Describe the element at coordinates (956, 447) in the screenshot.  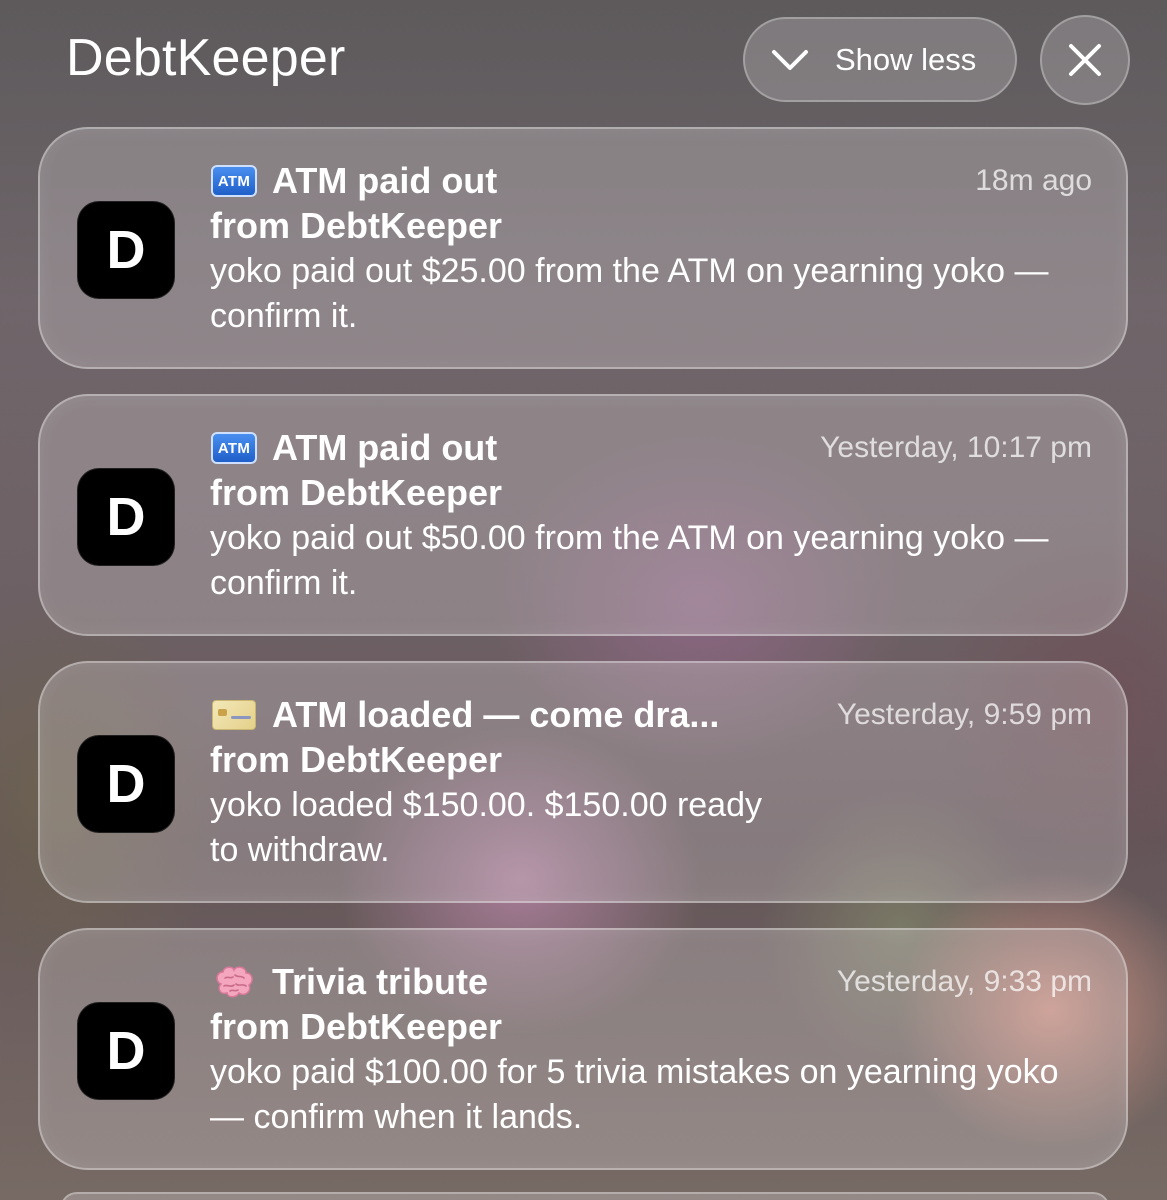
I see `notification-time: Yesterday, 10:17 pm` at that location.